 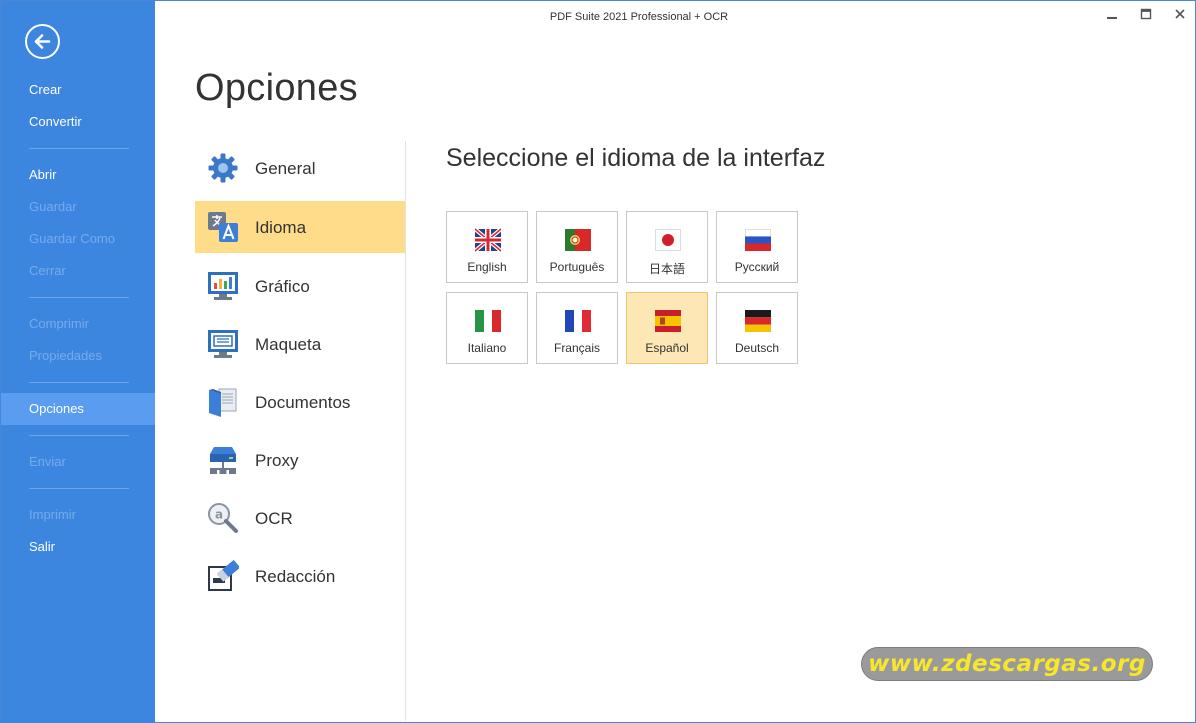 What do you see at coordinates (405, 431) in the screenshot?
I see `panel-divider` at bounding box center [405, 431].